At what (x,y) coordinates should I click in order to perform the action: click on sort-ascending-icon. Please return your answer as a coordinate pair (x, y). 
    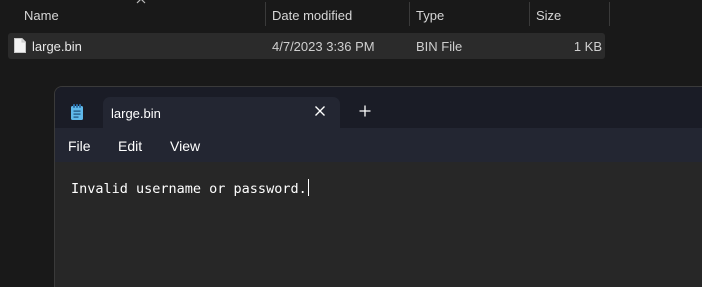
    Looking at the image, I should click on (141, 2).